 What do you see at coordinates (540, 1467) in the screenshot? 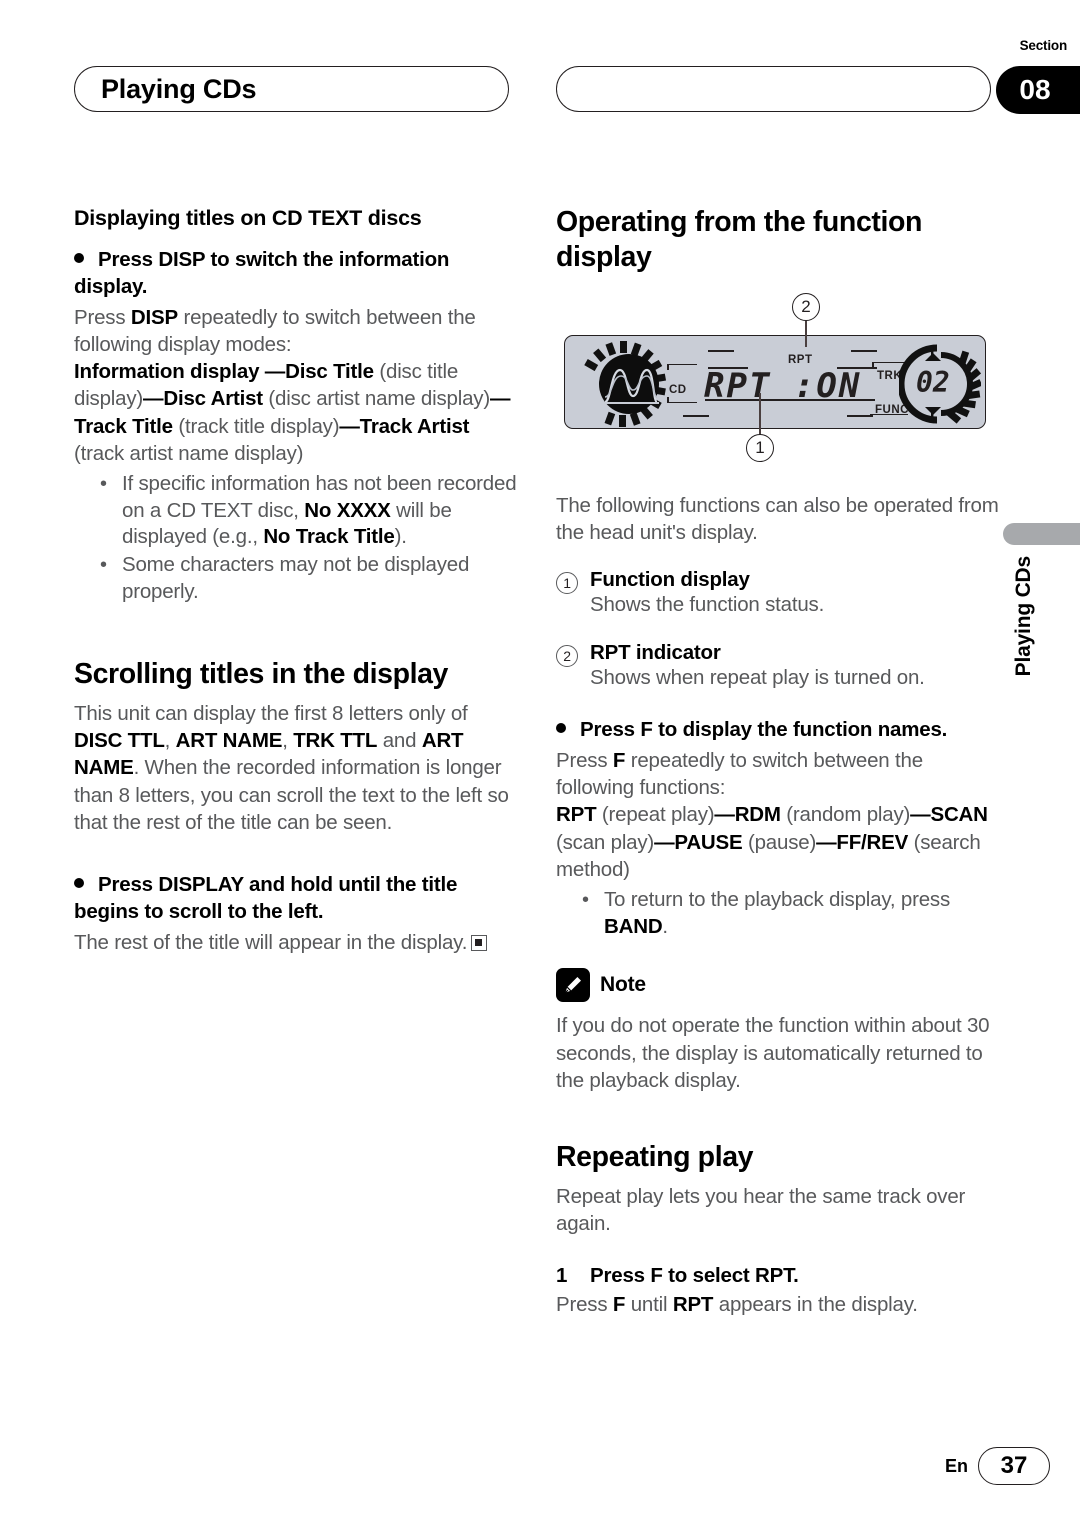
I see `page-footer: En 37` at bounding box center [540, 1467].